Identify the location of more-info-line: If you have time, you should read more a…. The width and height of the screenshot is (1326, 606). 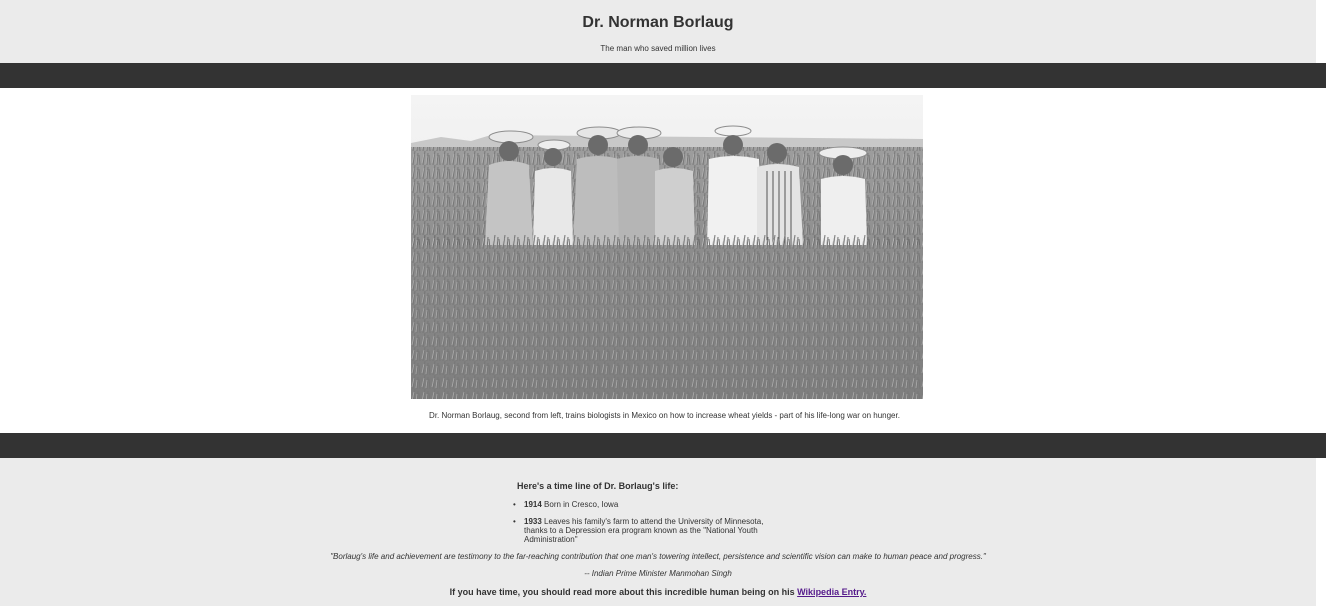
(658, 592).